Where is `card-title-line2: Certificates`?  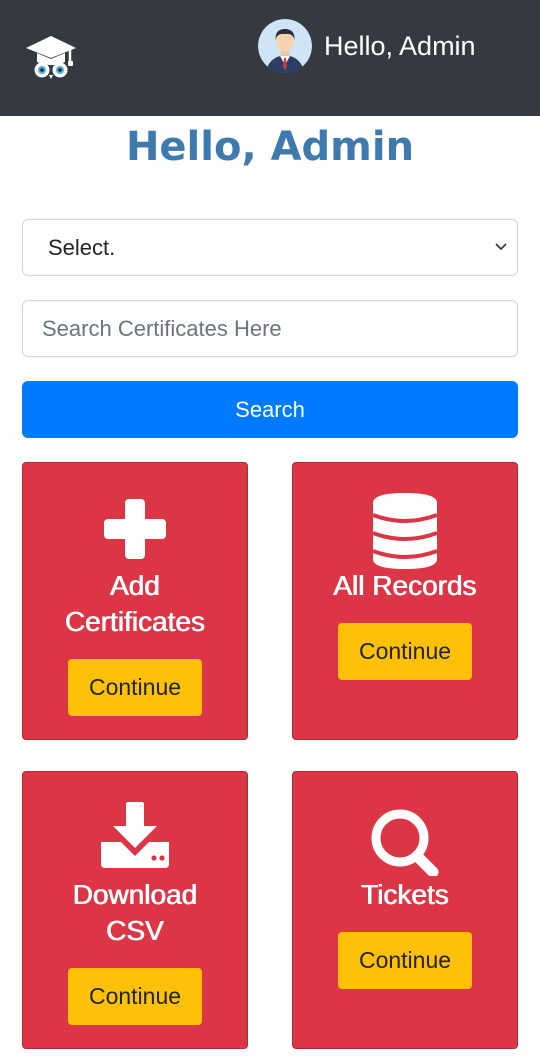 card-title-line2: Certificates is located at coordinates (135, 621).